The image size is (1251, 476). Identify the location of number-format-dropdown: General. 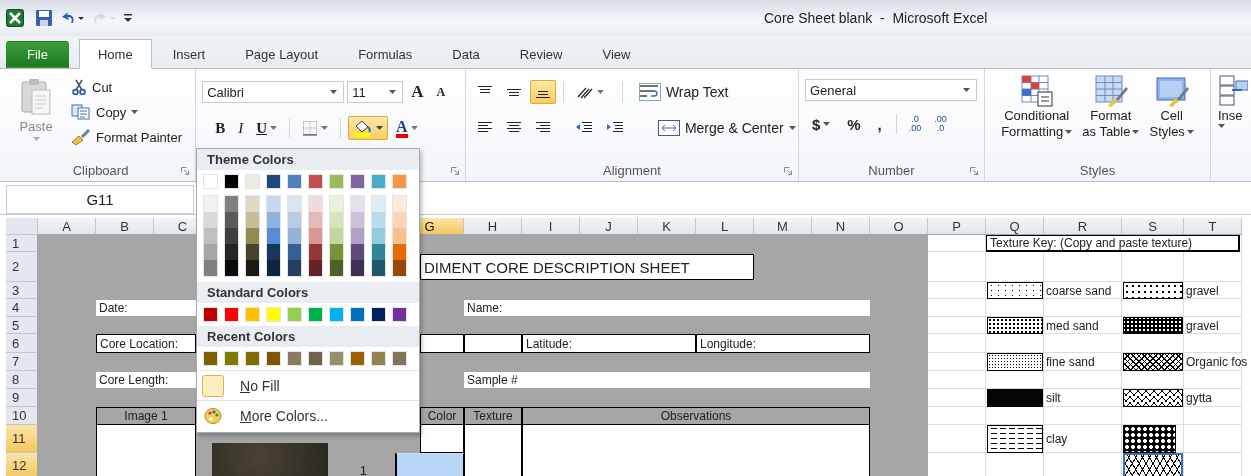
(890, 90).